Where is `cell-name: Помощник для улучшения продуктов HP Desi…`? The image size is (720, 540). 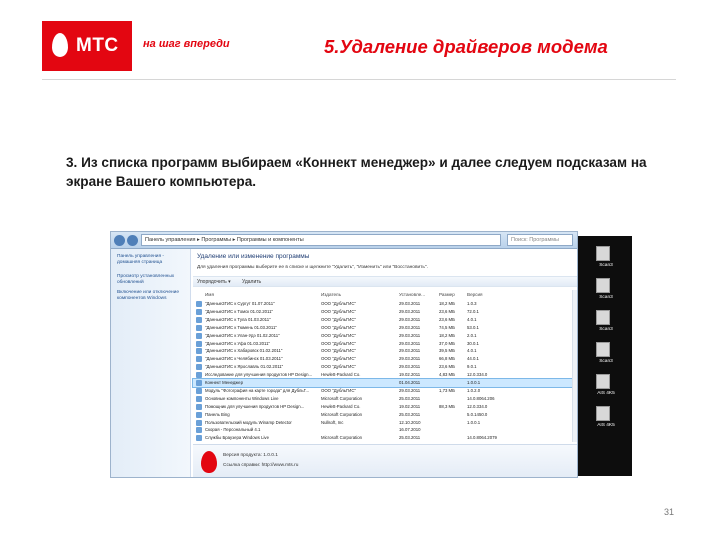
cell-name: Помощник для улучшения продуктов HP Desi… is located at coordinates (255, 406).